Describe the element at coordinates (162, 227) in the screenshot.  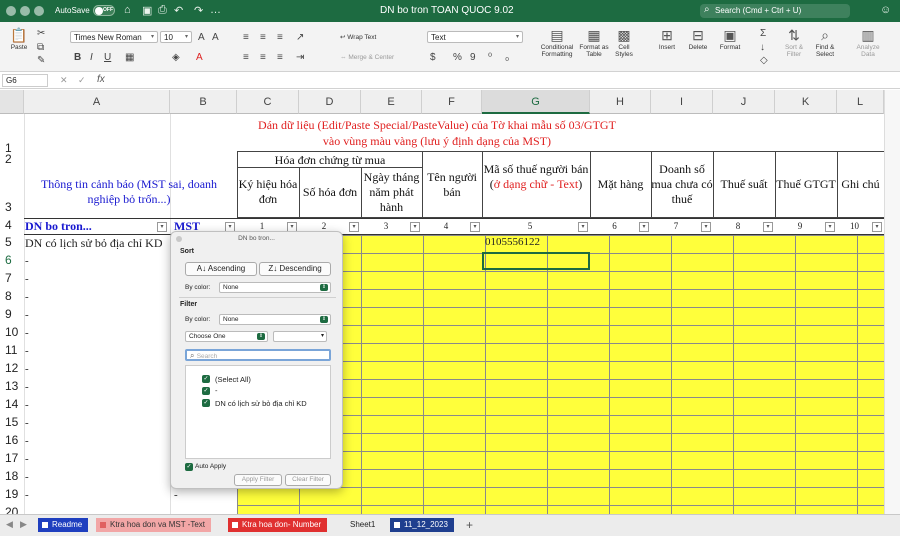
I see `filter-dropdown-a: ▾` at that location.